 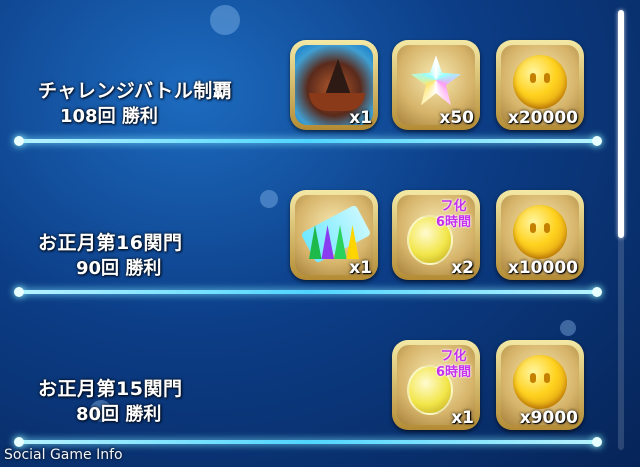 I want to click on reward-item: フ化 6時間 x2, so click(x=436, y=235).